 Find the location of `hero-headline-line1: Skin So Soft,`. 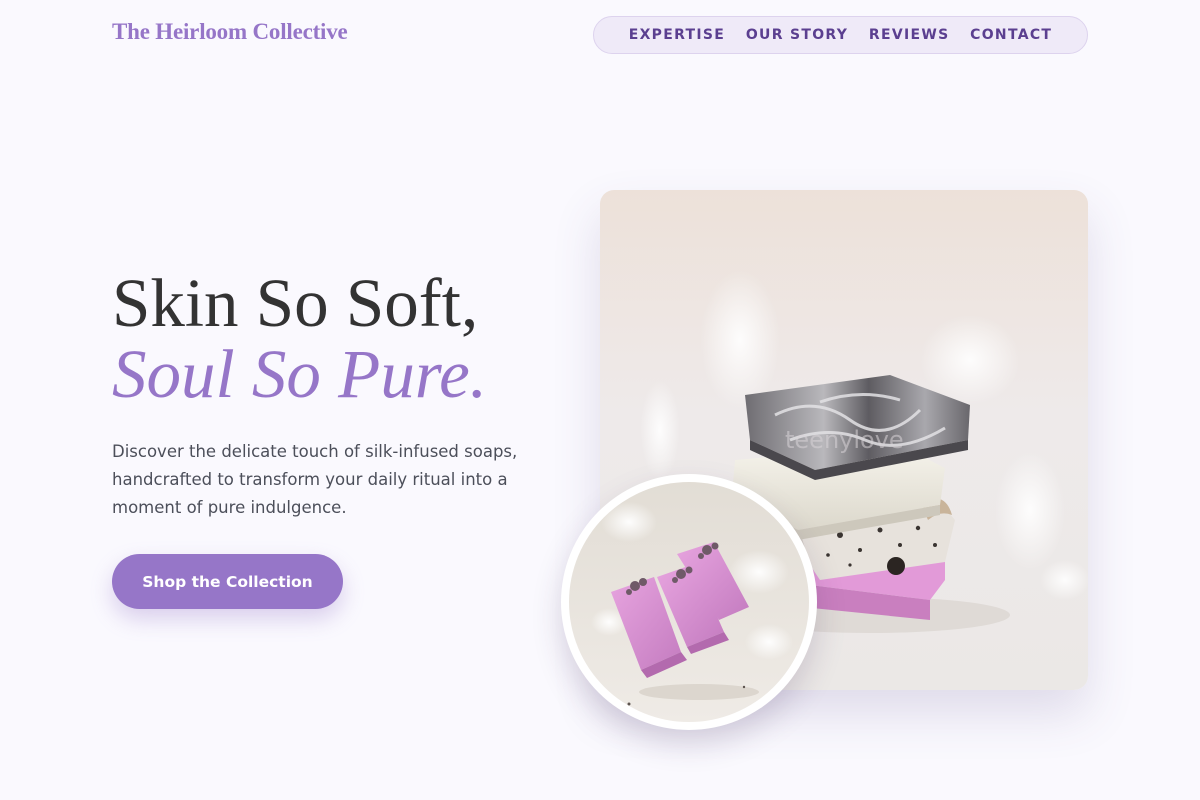

hero-headline-line1: Skin So Soft, is located at coordinates (295, 303).